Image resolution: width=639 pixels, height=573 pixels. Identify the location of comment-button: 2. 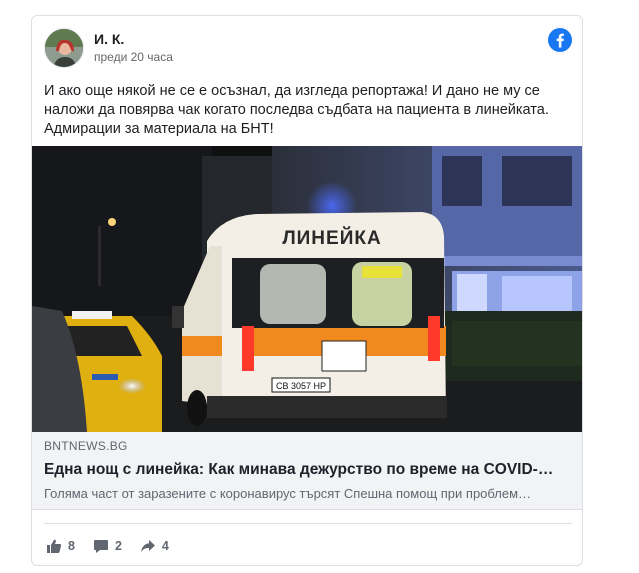
(107, 546).